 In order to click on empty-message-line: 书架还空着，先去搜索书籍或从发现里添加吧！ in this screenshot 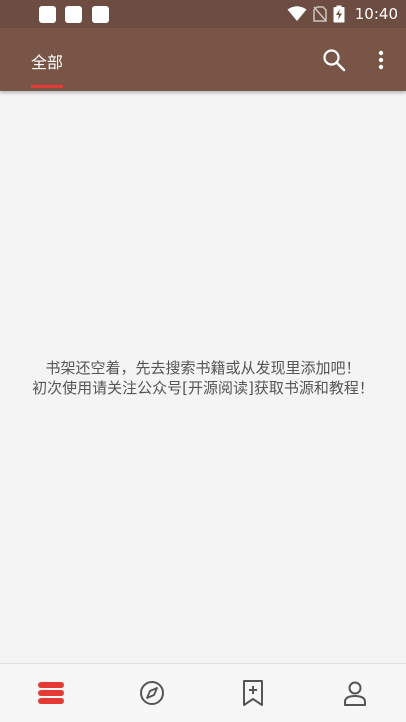, I will do `click(203, 368)`.